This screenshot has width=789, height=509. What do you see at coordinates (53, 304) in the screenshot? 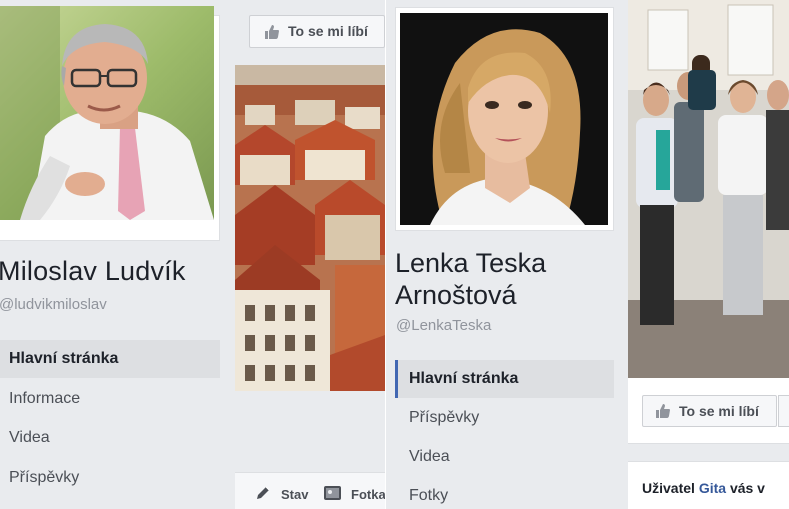
I see `left-profile-handle: @ludvikmiloslav` at bounding box center [53, 304].